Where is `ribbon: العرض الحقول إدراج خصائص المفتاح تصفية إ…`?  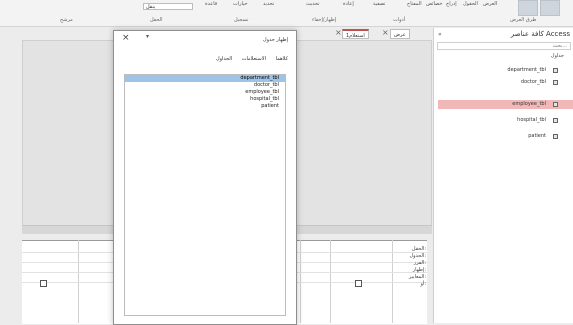 ribbon: العرض الحقول إدراج خصائص المفتاح تصفية إ… is located at coordinates (286, 13).